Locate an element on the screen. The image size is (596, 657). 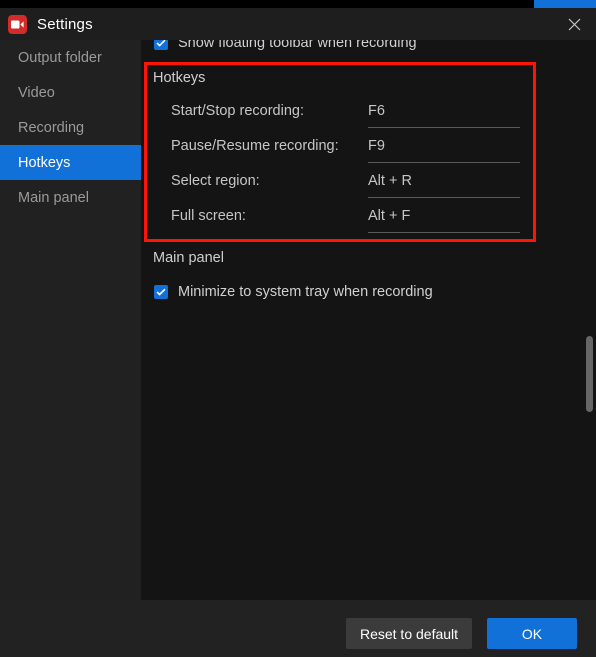
sidebar-item-label: Main panel is located at coordinates (53, 197).